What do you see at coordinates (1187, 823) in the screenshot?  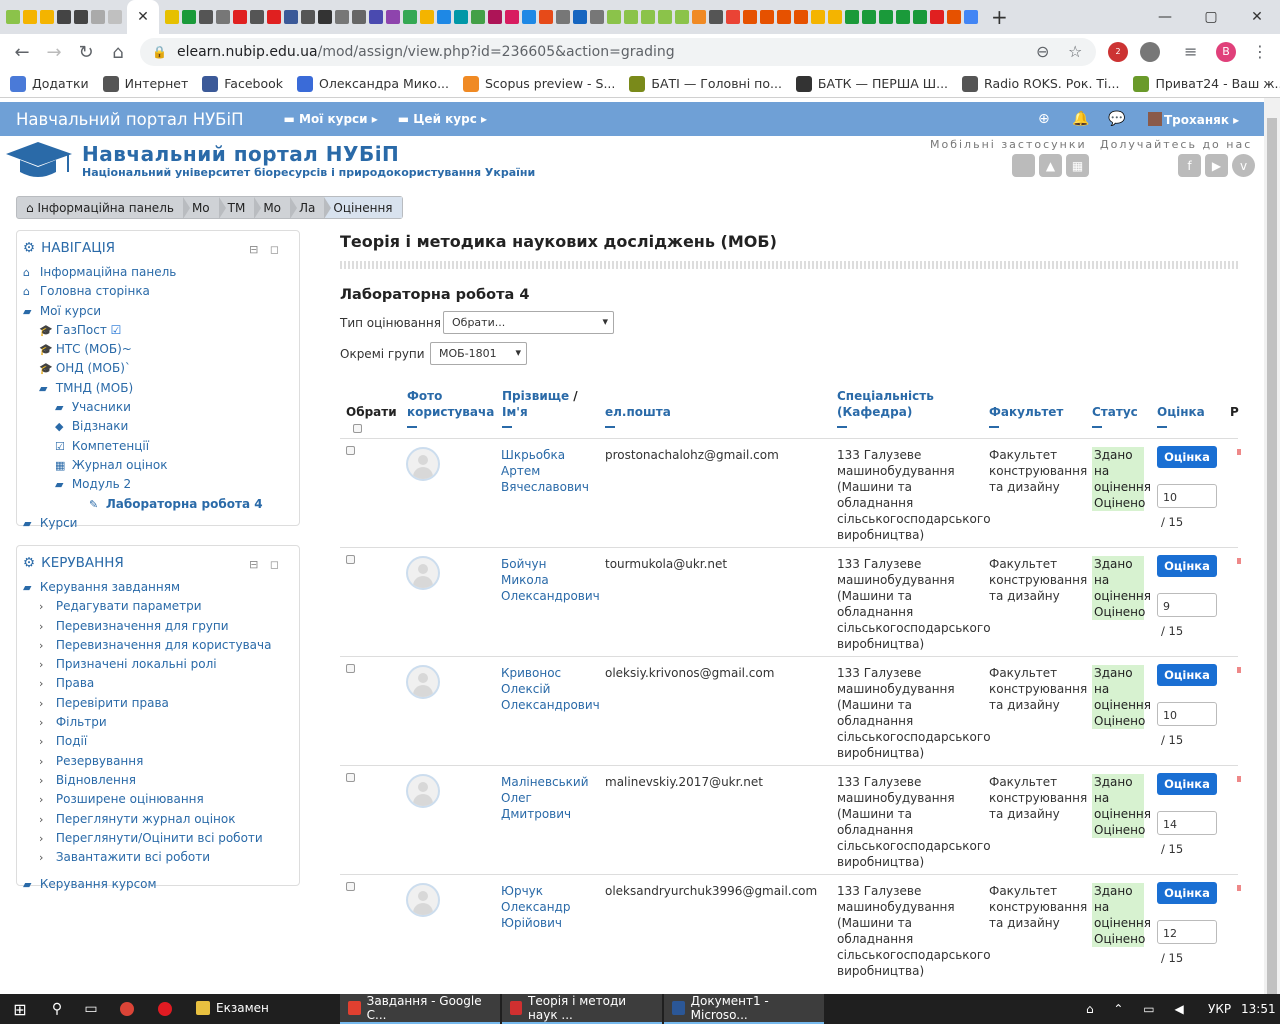 I see `grade-input: 14` at bounding box center [1187, 823].